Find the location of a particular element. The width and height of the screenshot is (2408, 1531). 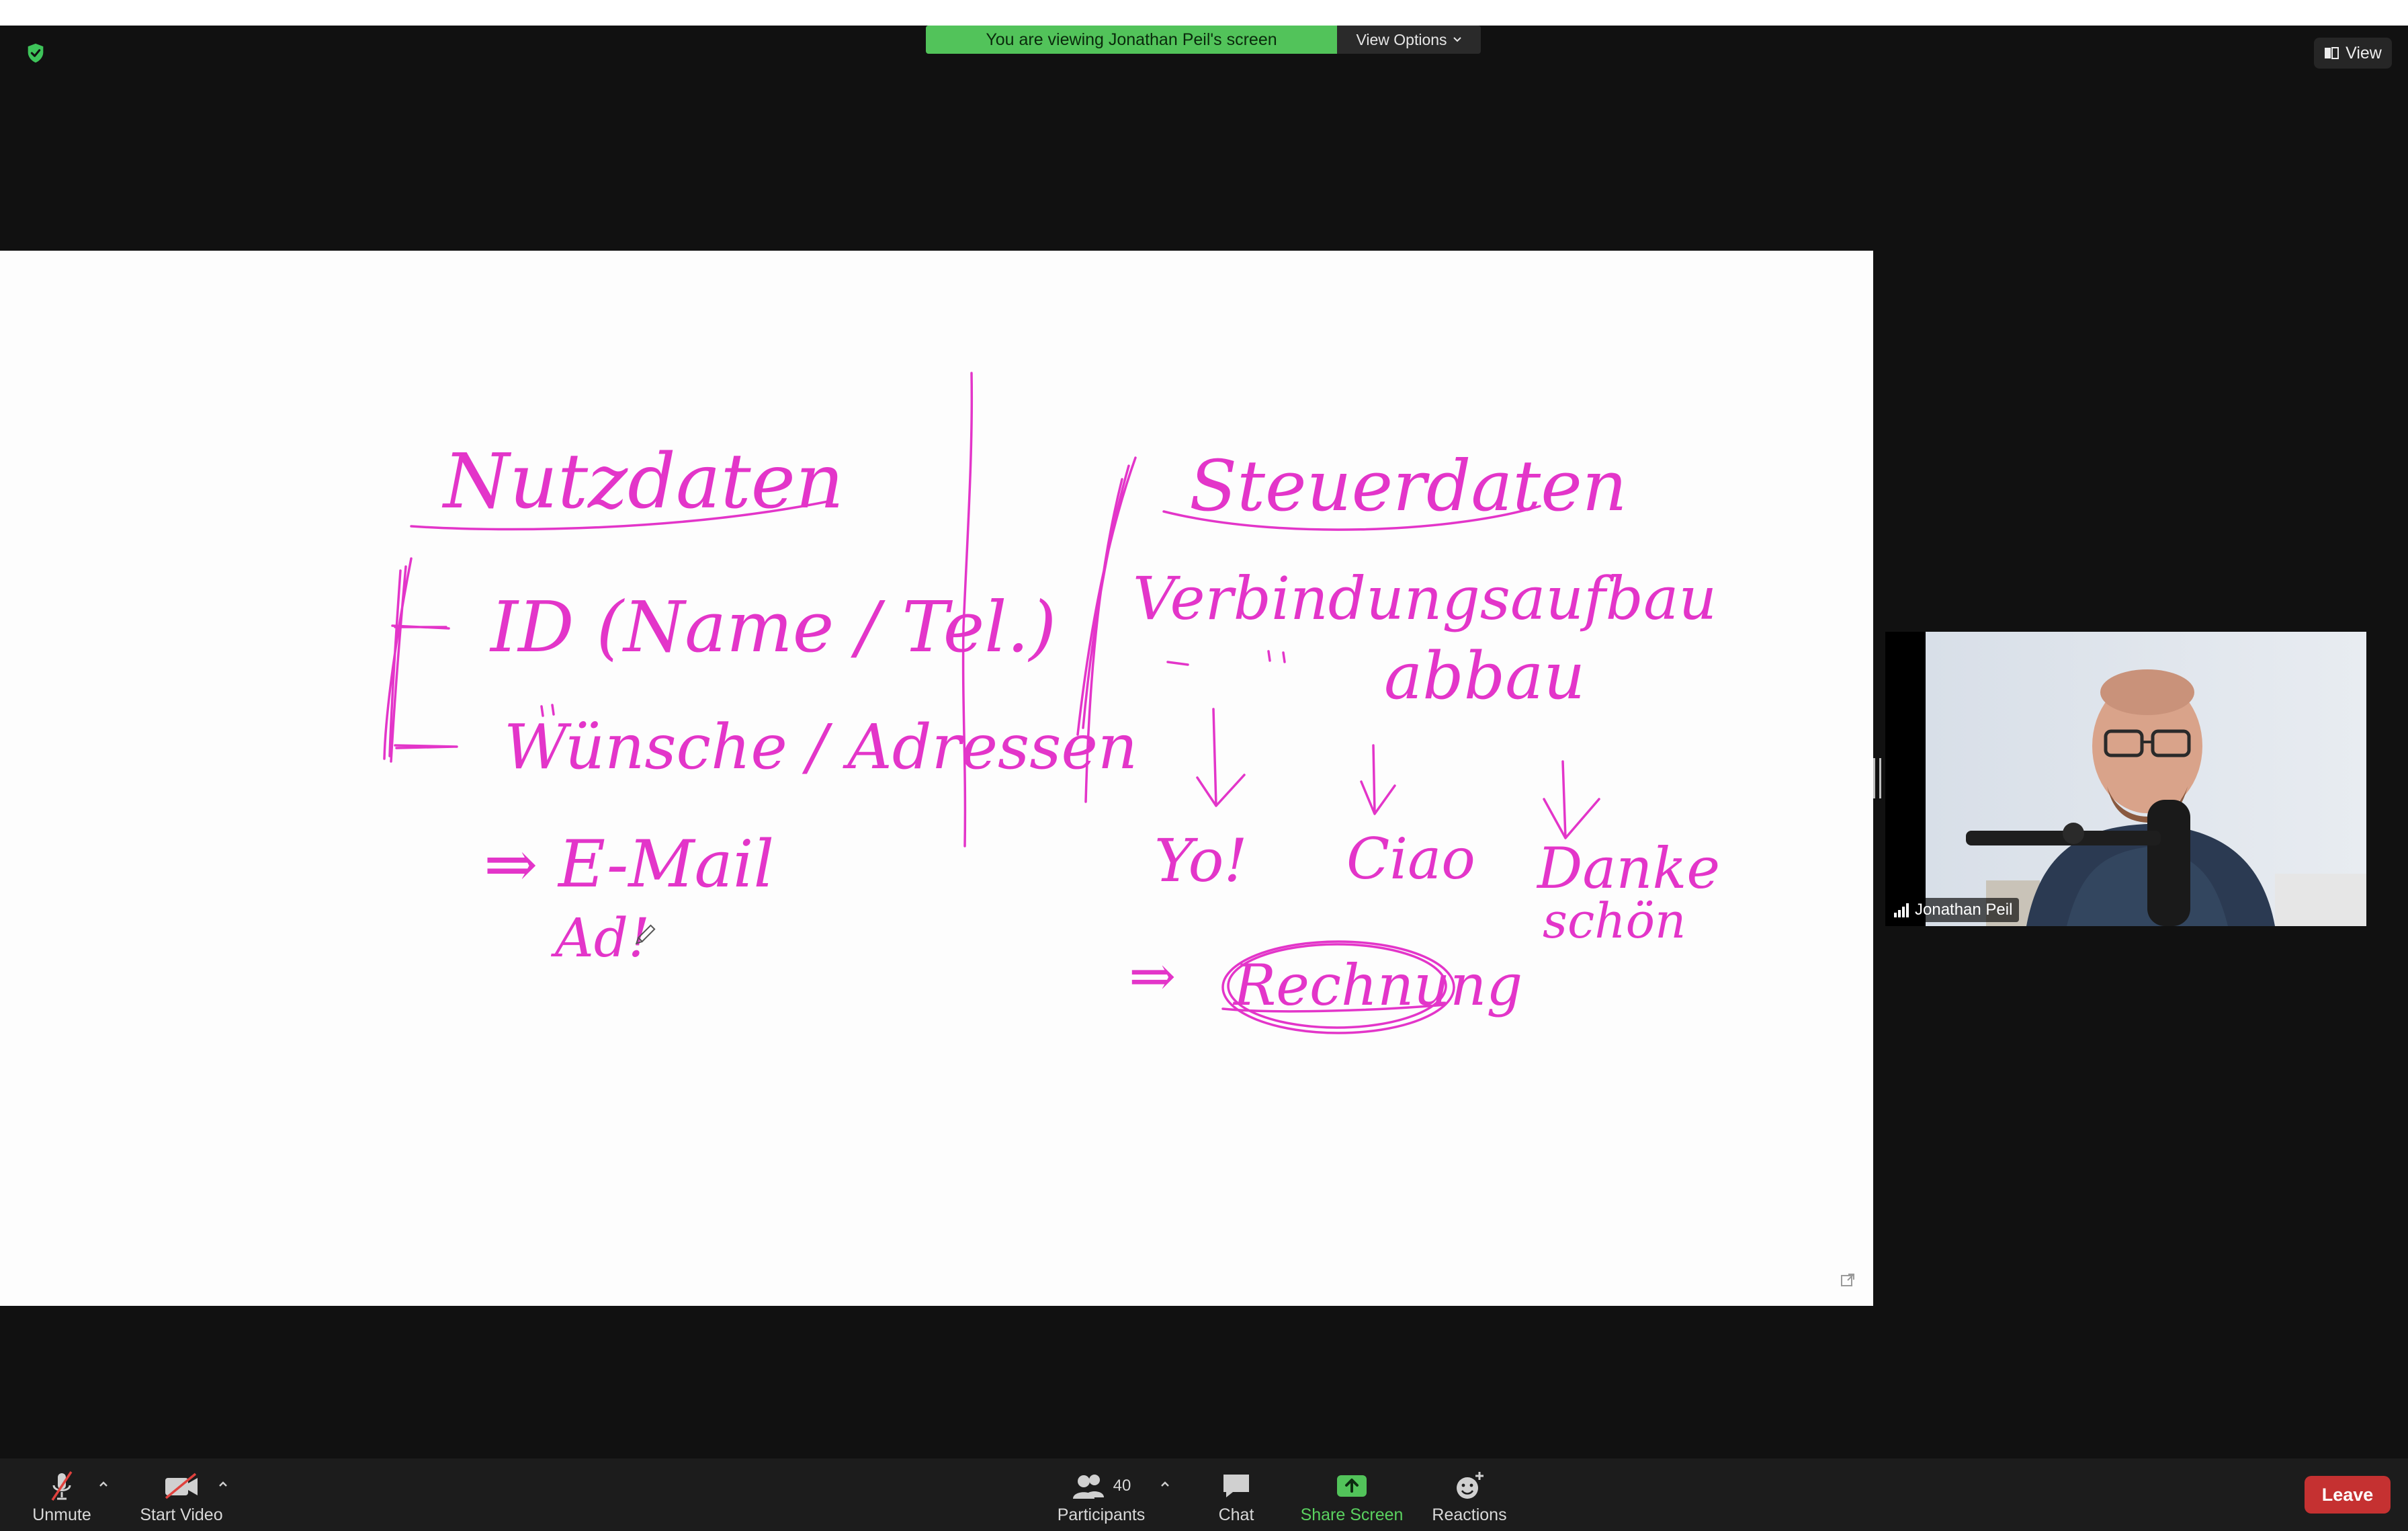

video-camera-off-icon is located at coordinates (181, 1486).